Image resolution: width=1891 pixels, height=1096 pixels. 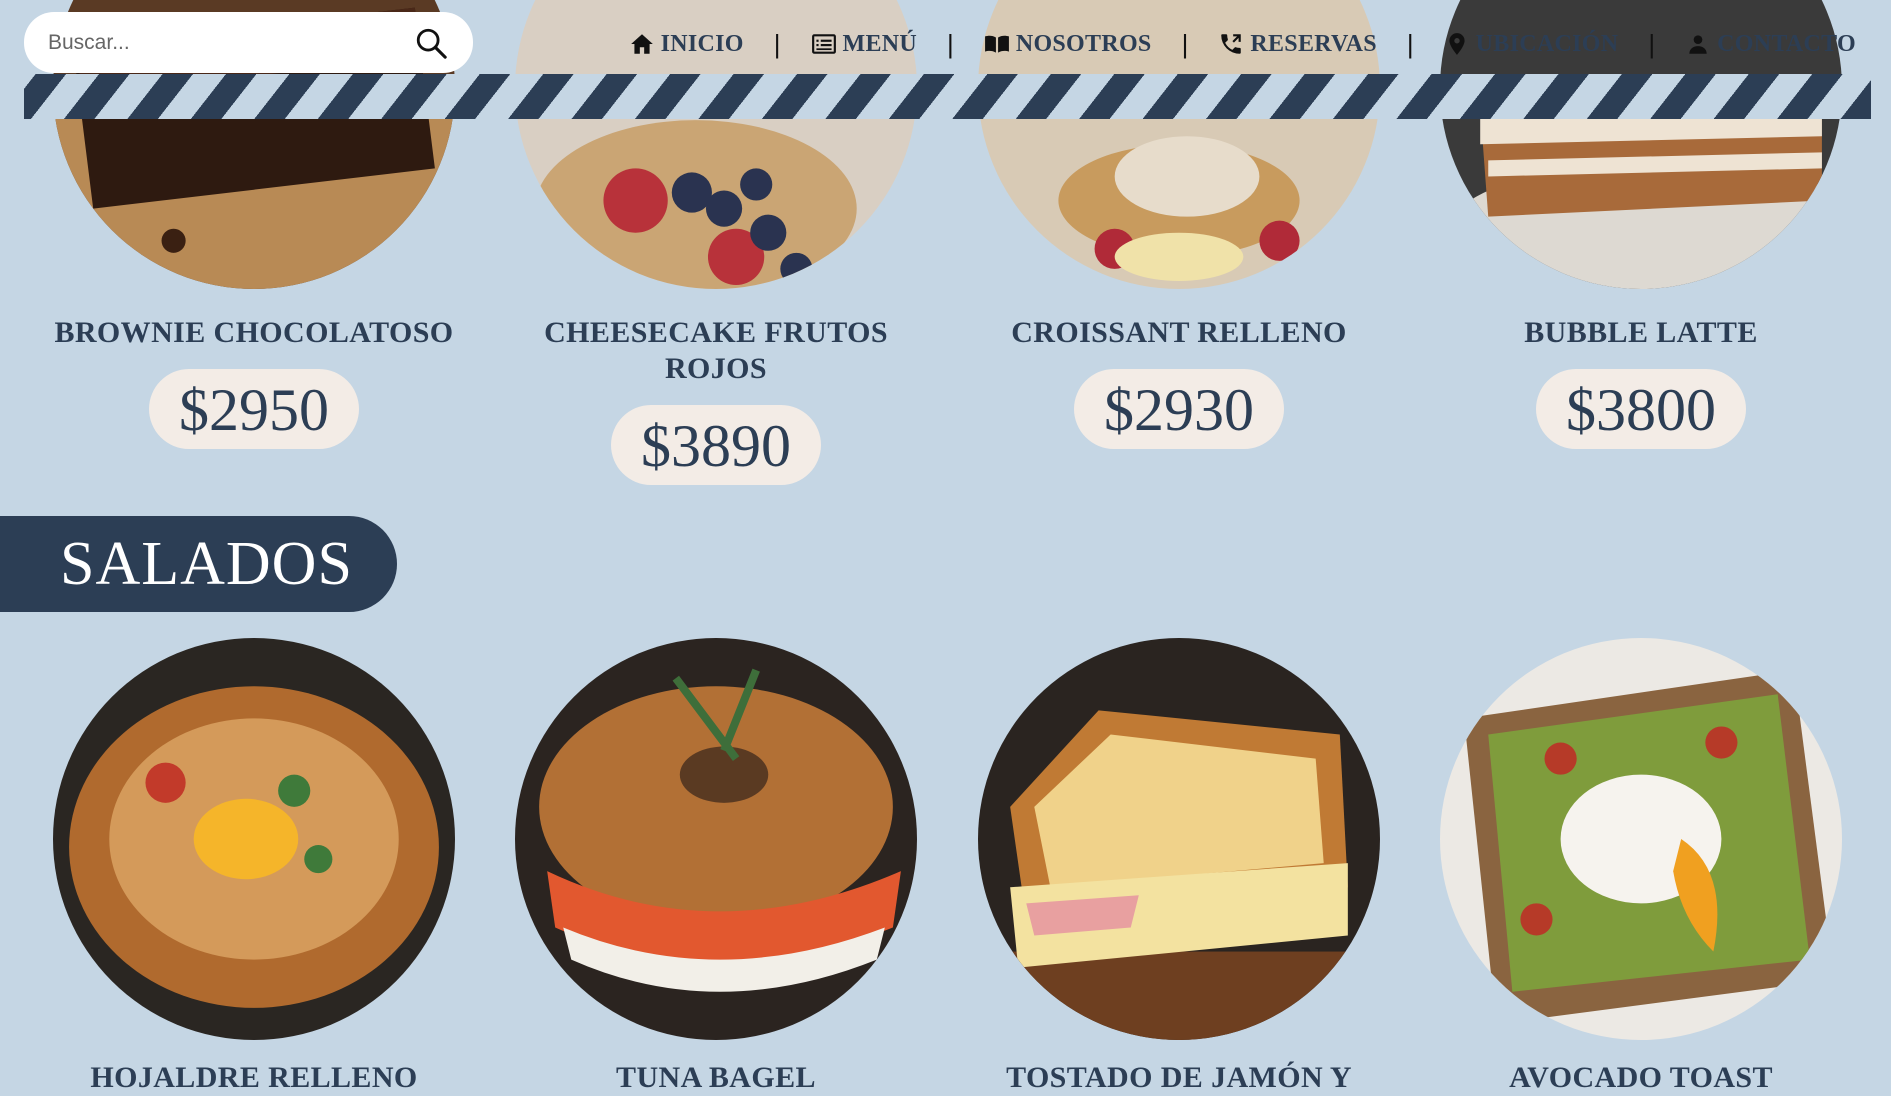 I want to click on product-card: HOJALDRE RELLENO, so click(x=254, y=867).